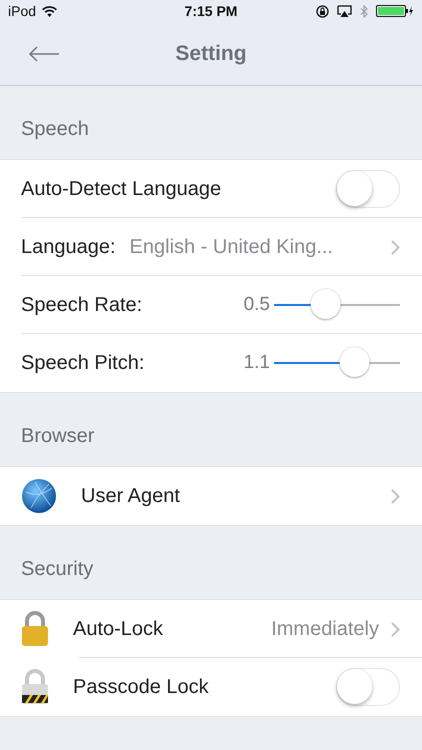 This screenshot has height=750, width=422. Describe the element at coordinates (68, 247) in the screenshot. I see `setting-label: Language:` at that location.